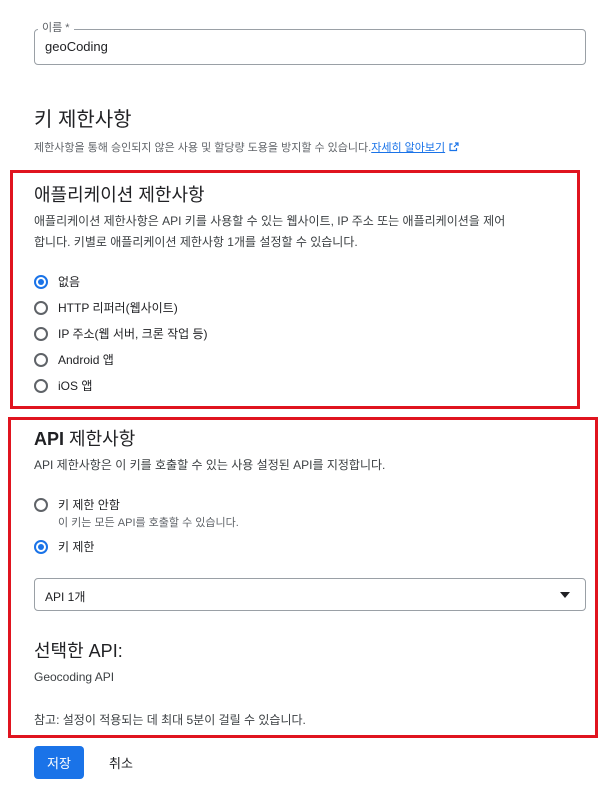 Image resolution: width=612 pixels, height=788 pixels. What do you see at coordinates (65, 597) in the screenshot?
I see `api-select-value: API 1개` at bounding box center [65, 597].